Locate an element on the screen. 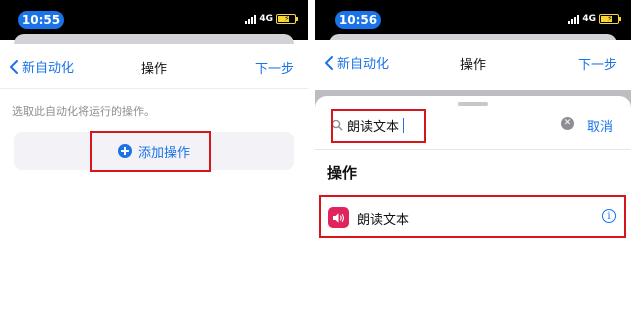  status-time: 10:55 is located at coordinates (41, 20).